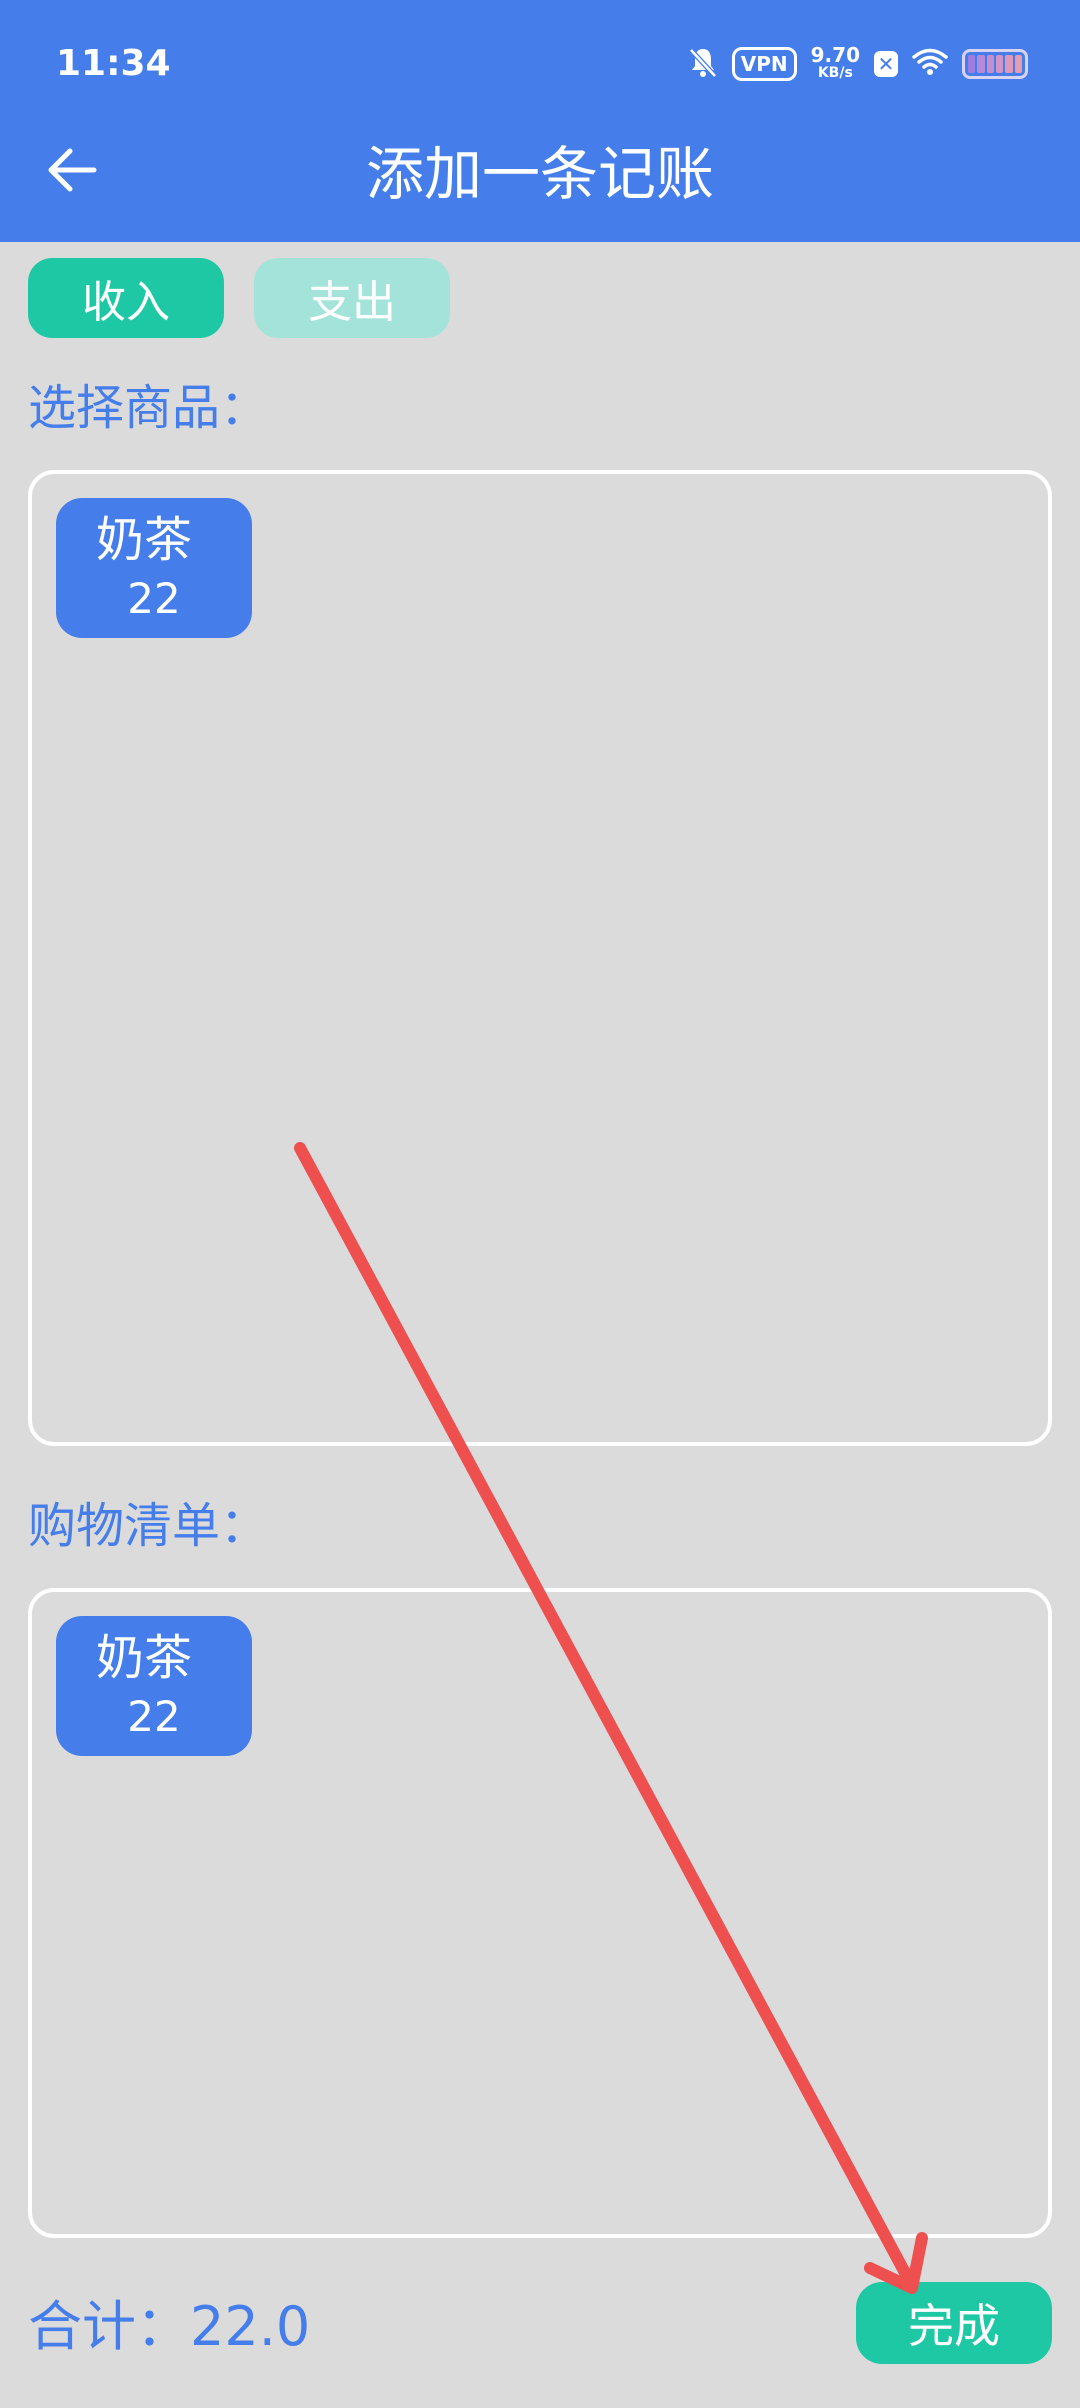  What do you see at coordinates (154, 1716) in the screenshot?
I see `cart-item-price: 22` at bounding box center [154, 1716].